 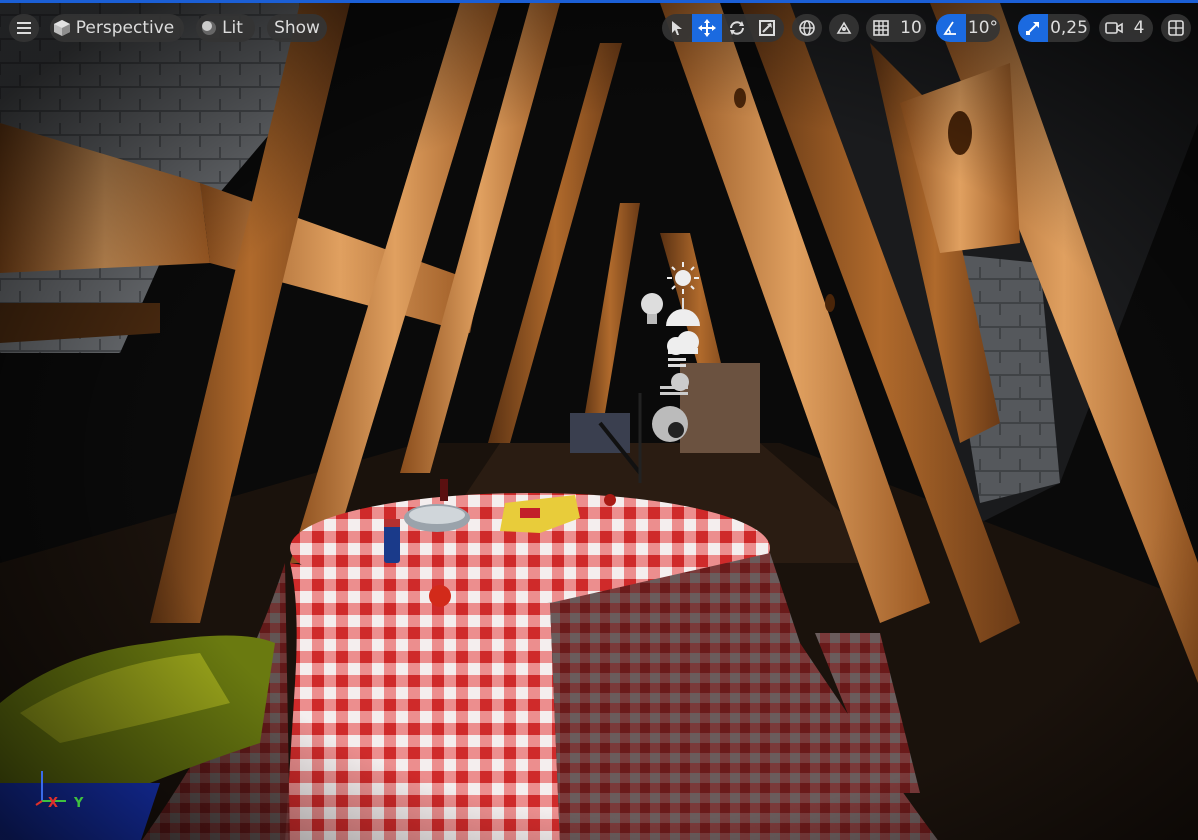 What do you see at coordinates (50, 788) in the screenshot?
I see `axis-gizmo` at bounding box center [50, 788].